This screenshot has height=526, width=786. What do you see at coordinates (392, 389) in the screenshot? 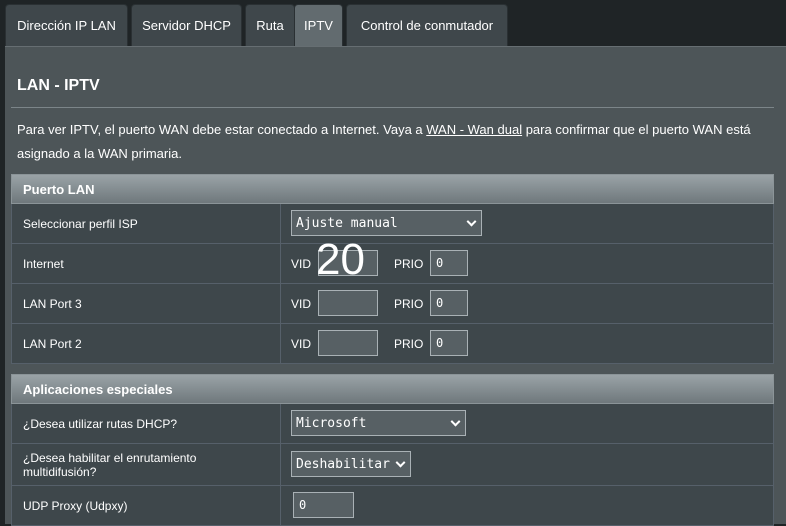
I see `special-apps-section-header: Aplicaciones especiales` at bounding box center [392, 389].